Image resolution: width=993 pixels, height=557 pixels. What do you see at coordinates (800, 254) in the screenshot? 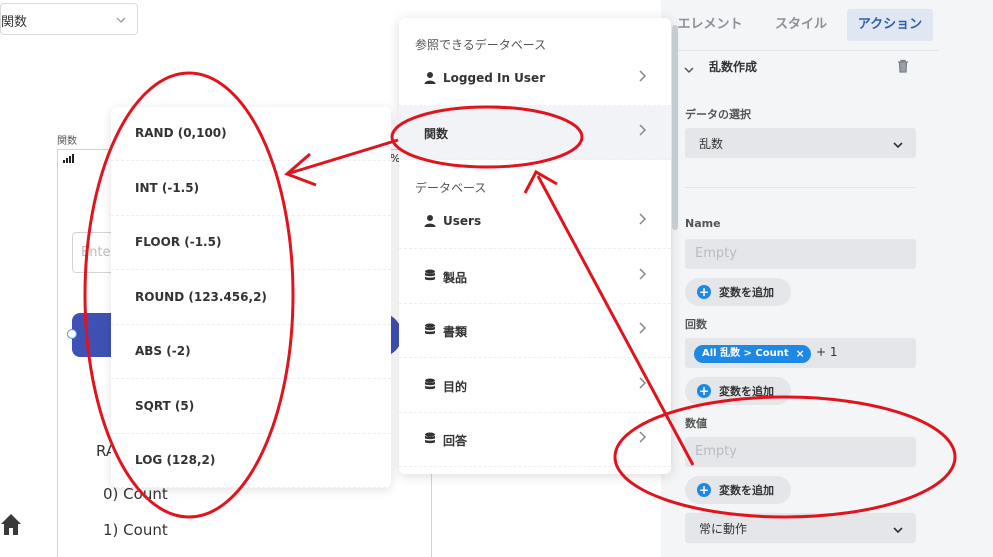
I see `name-input: Empty` at bounding box center [800, 254].